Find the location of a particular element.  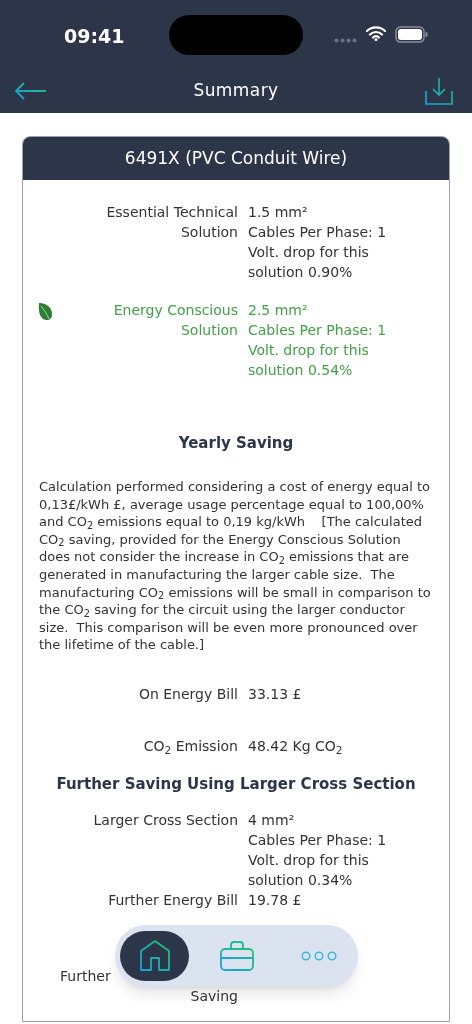

row-label: CO$_{2}$ Emission is located at coordinates (190, 746).